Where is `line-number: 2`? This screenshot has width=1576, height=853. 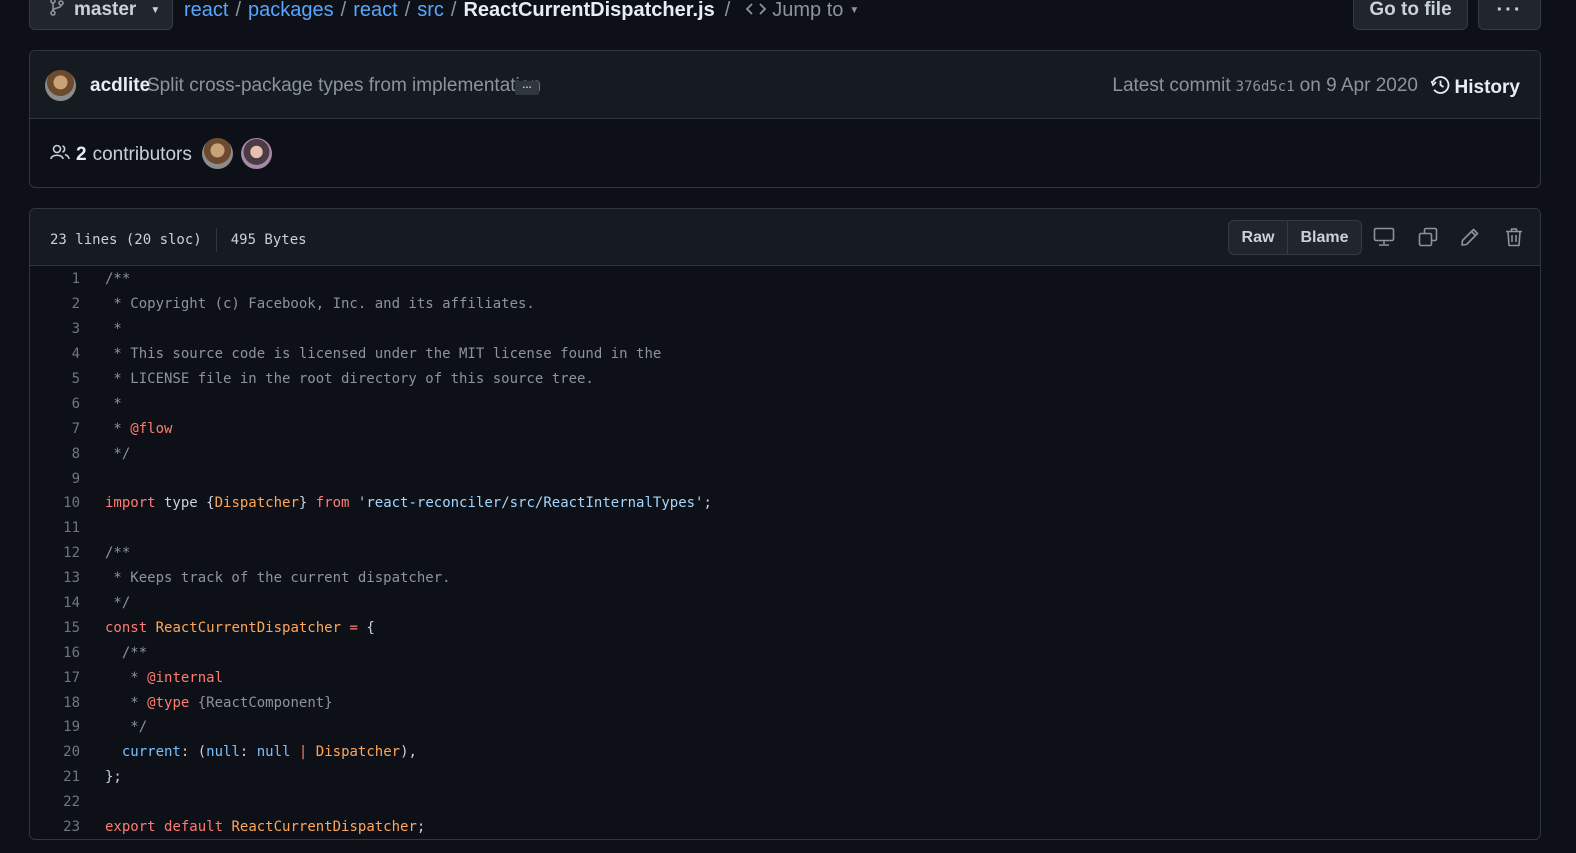
line-number: 2 is located at coordinates (55, 304).